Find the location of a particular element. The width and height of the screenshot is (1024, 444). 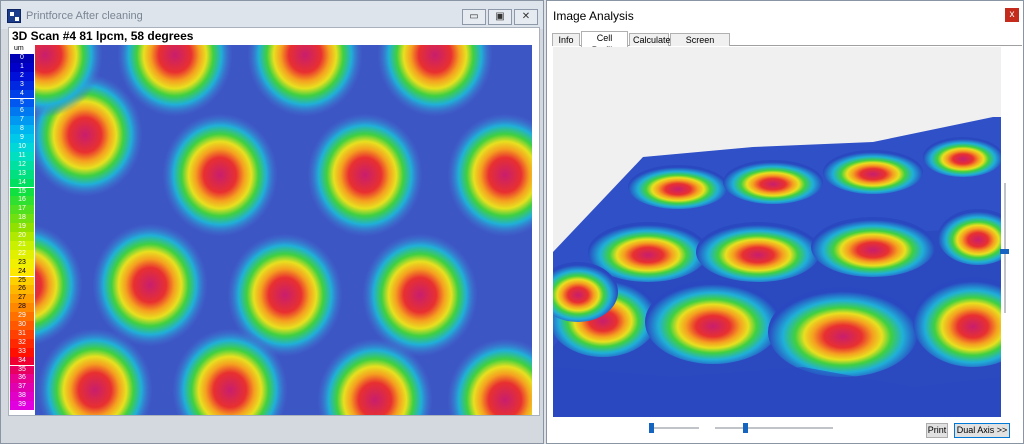

maximize-button: ▣ is located at coordinates (500, 17).